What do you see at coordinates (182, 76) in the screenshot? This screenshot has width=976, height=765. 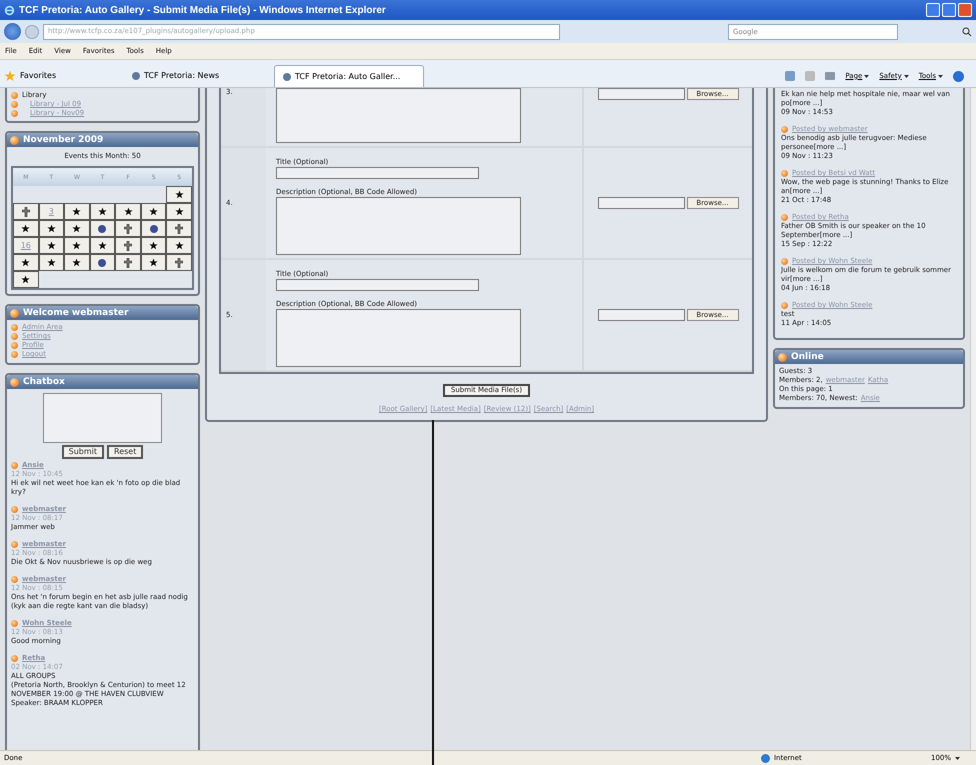 I see `tab-label: TCF Pretoria: News` at bounding box center [182, 76].